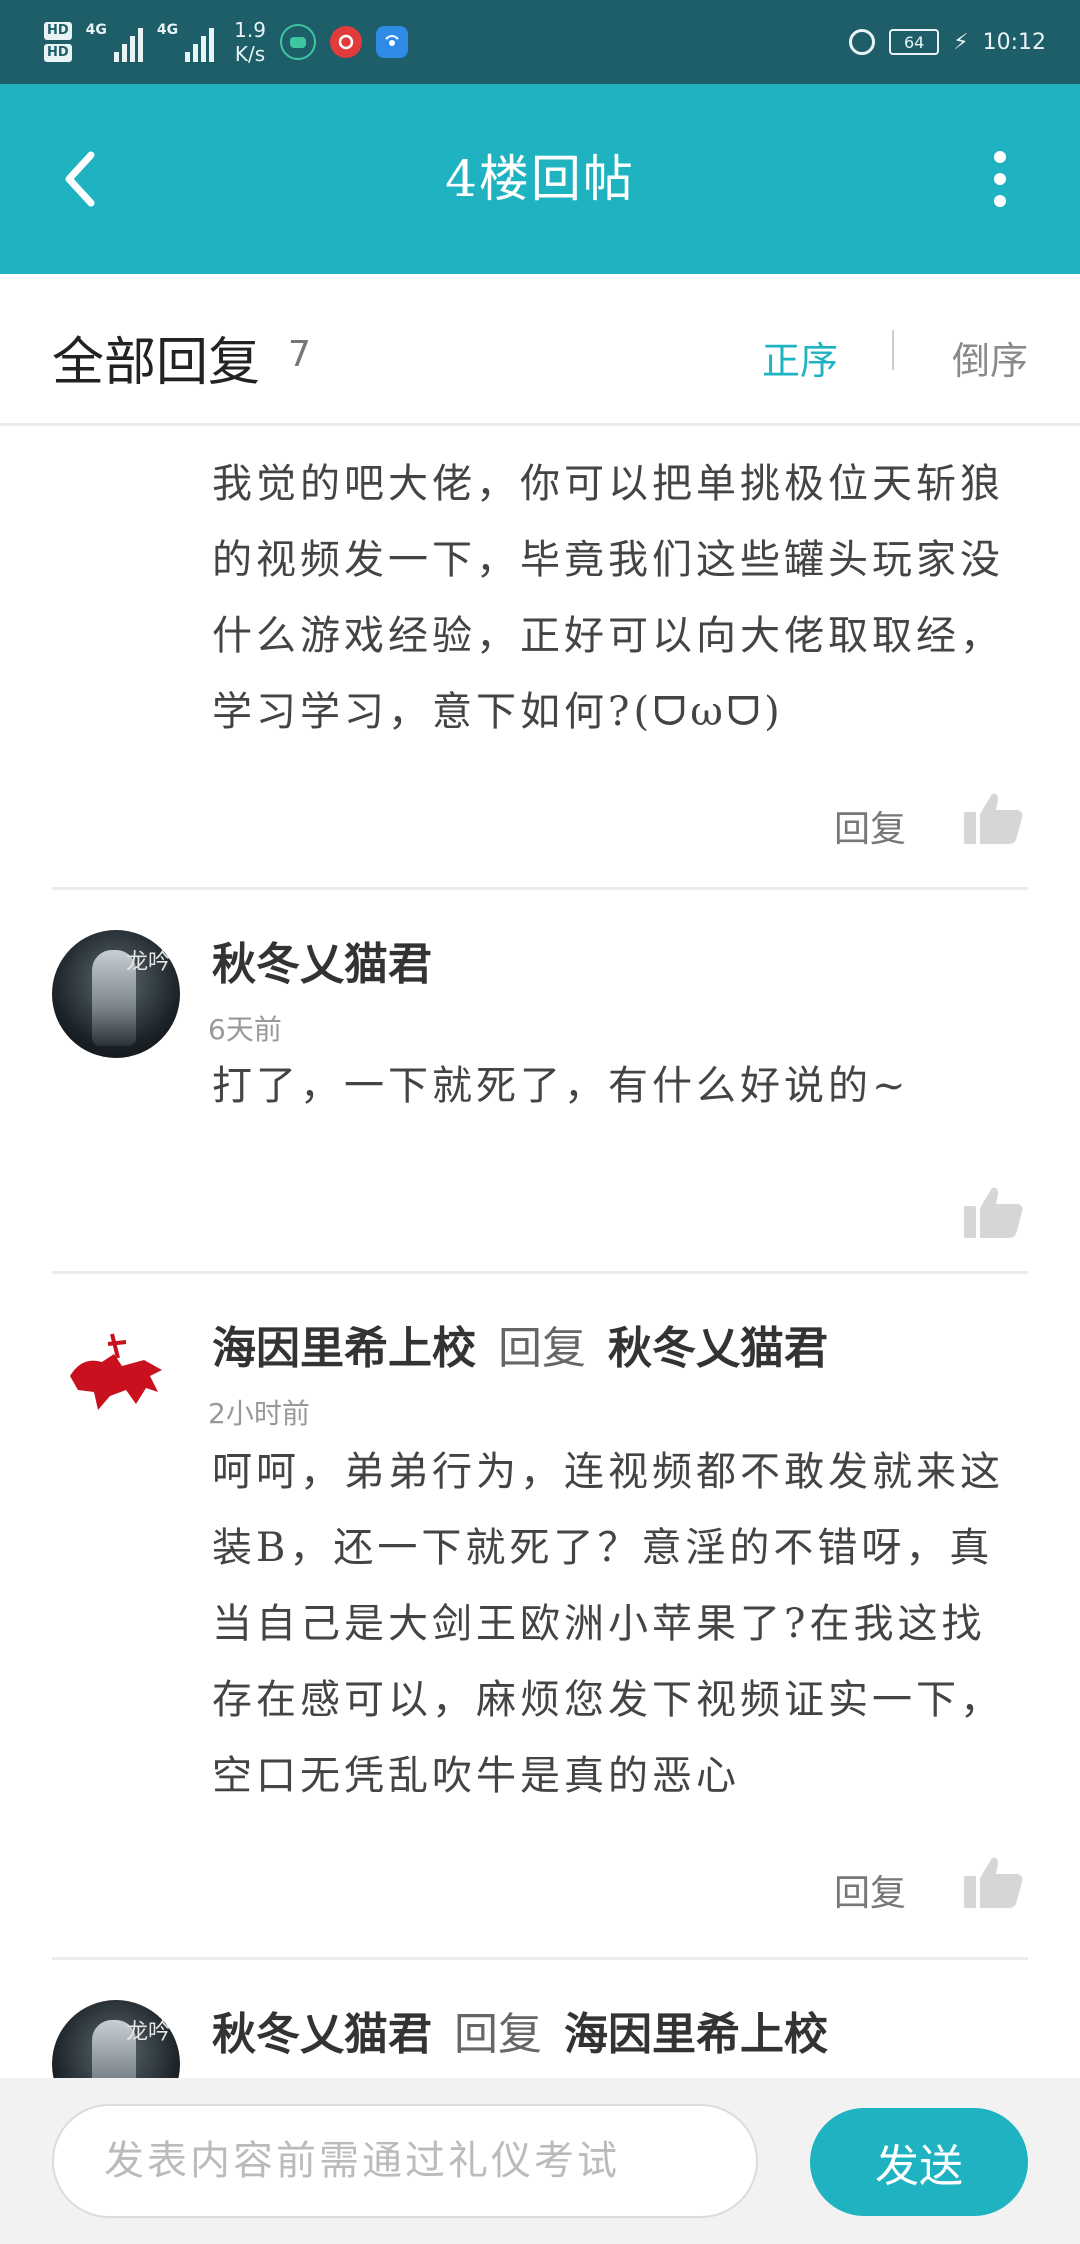 The image size is (1080, 2244). I want to click on author-name: 海因里希上校, so click(344, 1348).